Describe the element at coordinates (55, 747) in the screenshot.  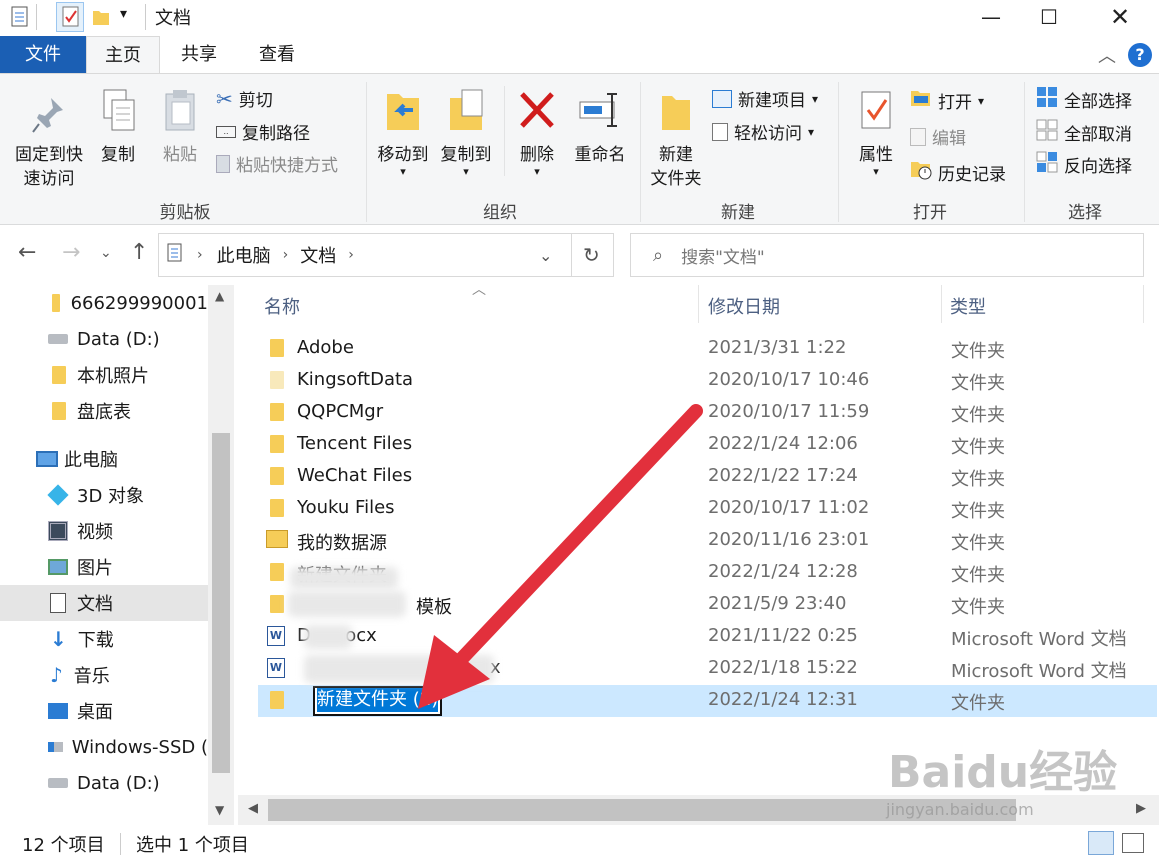
I see `windows-drive-icon` at that location.